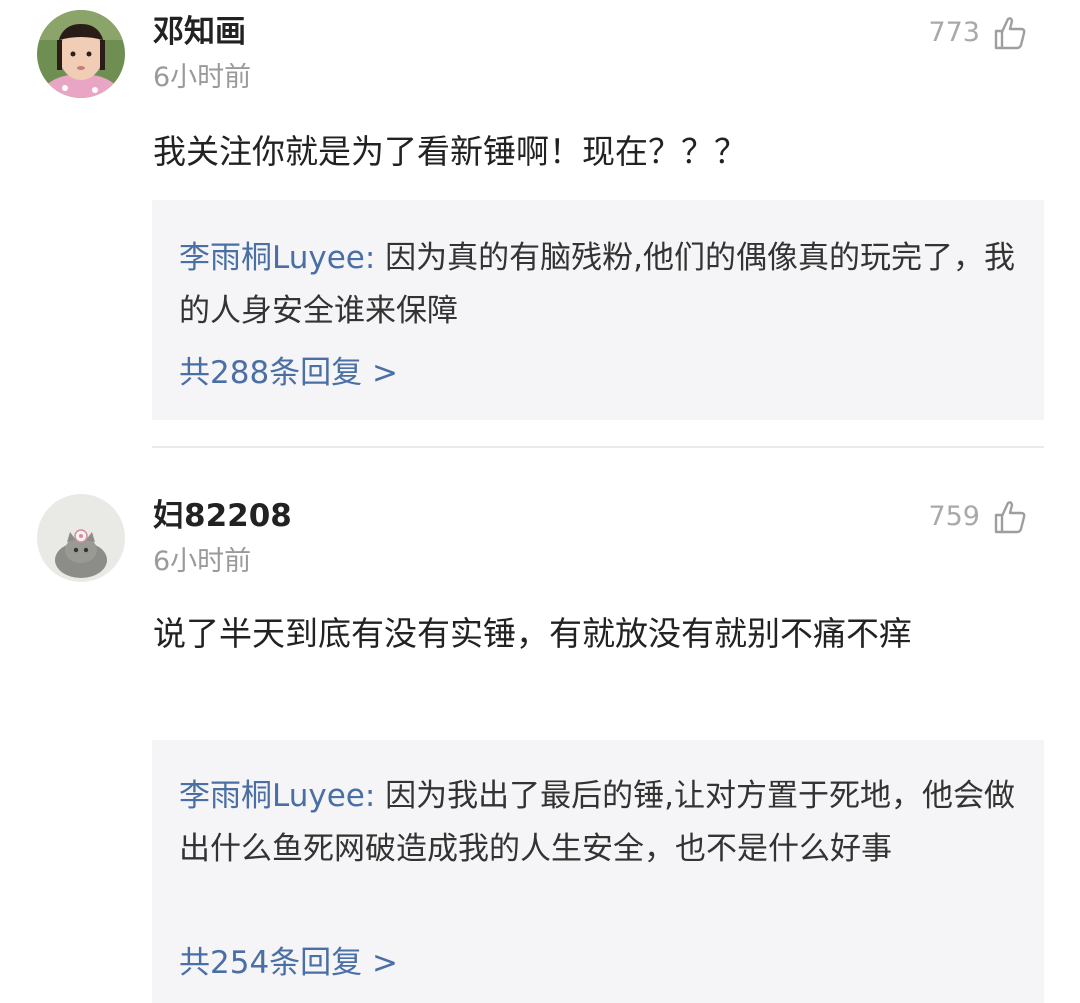  Describe the element at coordinates (288, 373) in the screenshot. I see `view-replies-link: 共288条回复 >` at that location.